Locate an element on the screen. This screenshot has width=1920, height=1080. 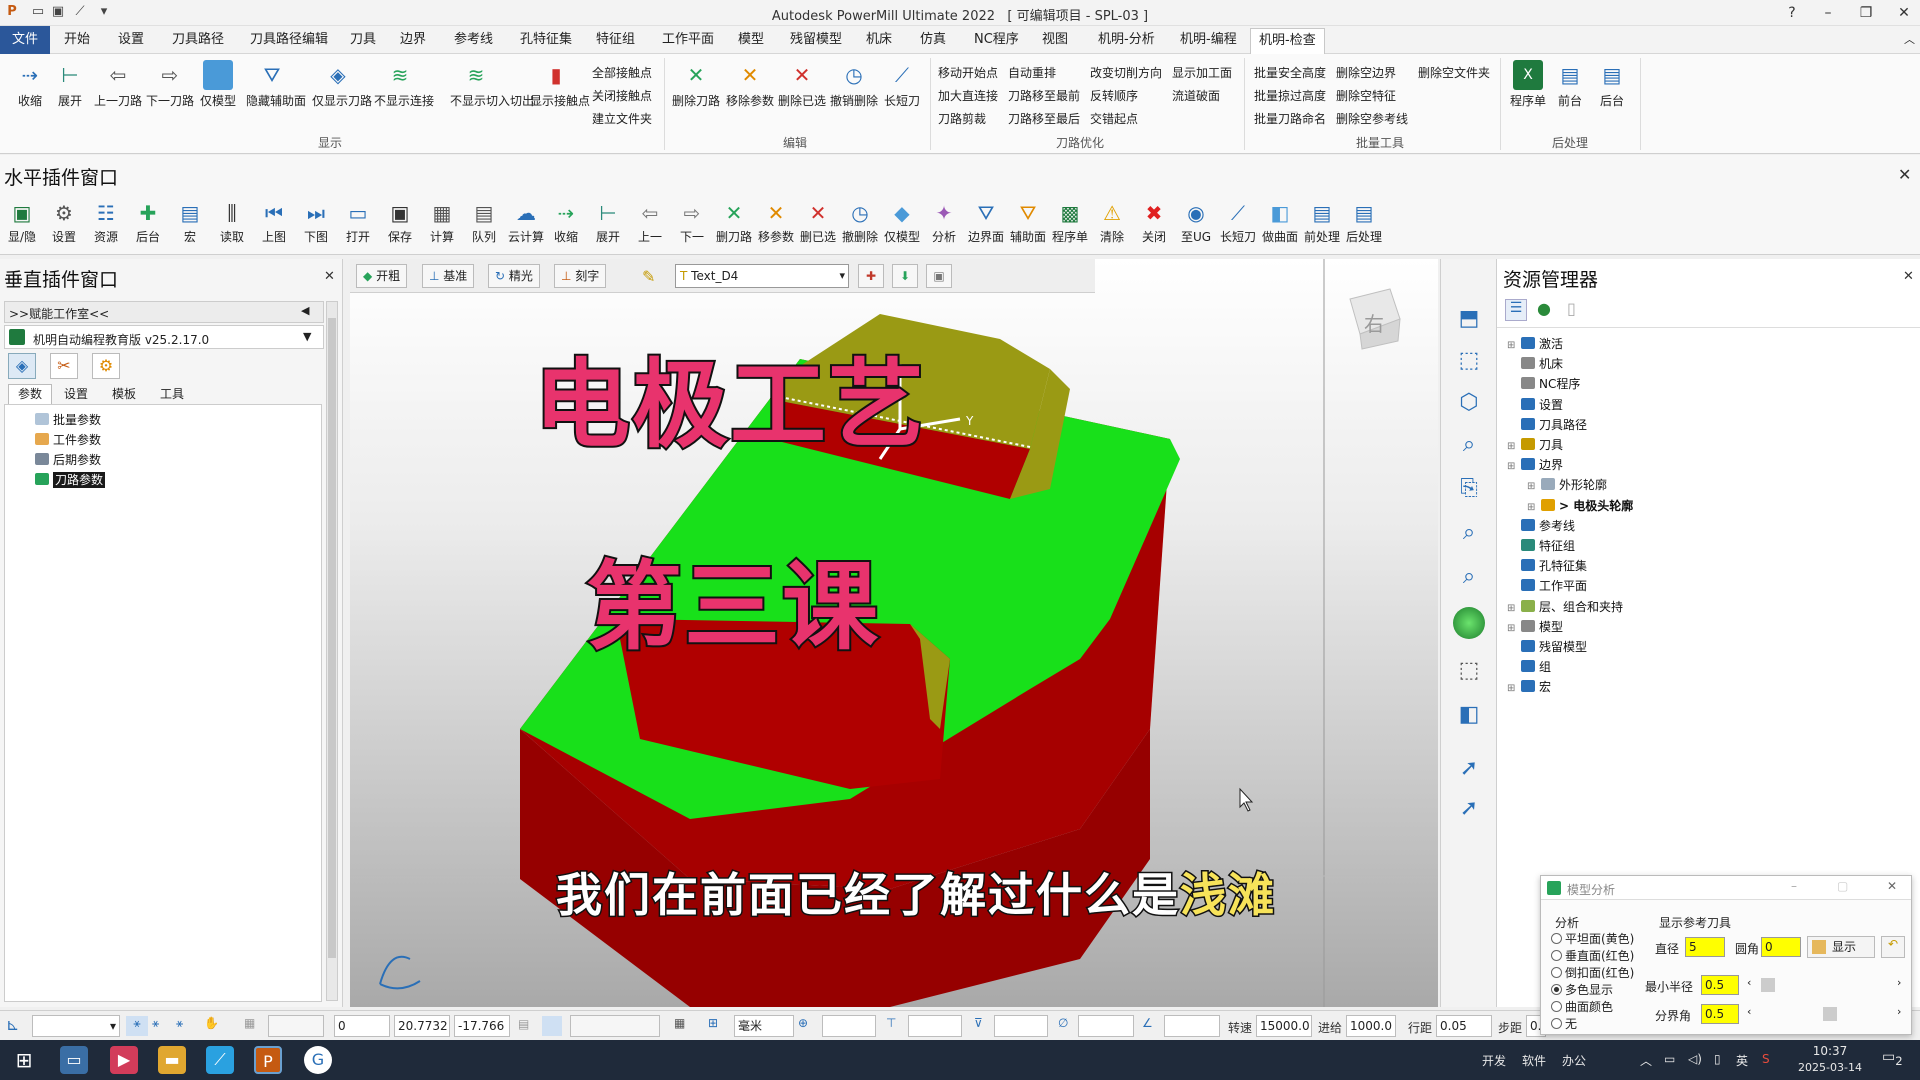
menu-simulation: 仿真 is located at coordinates (933, 40).